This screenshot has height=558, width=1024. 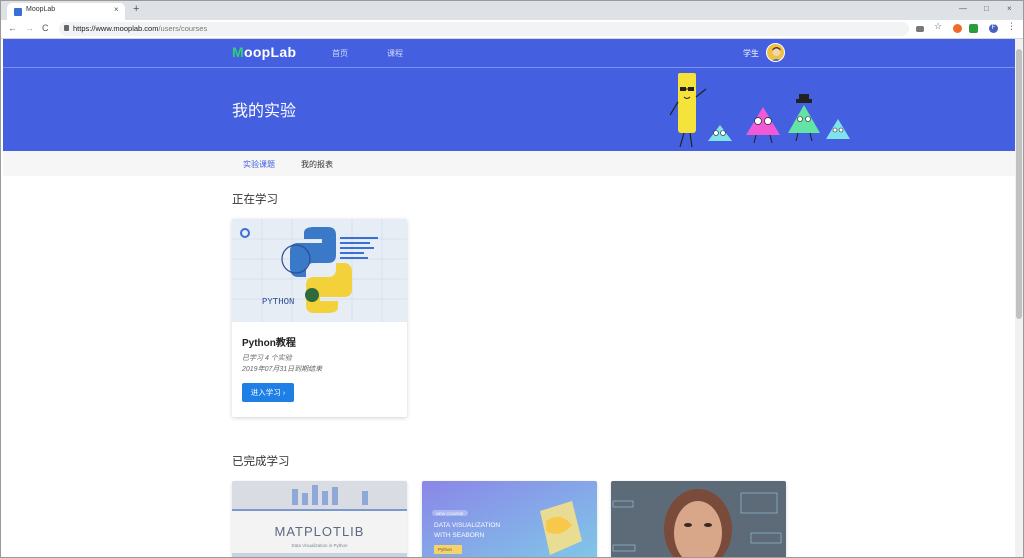 What do you see at coordinates (267, 358) in the screenshot?
I see `course-progress: 已学习 4 个实验` at bounding box center [267, 358].